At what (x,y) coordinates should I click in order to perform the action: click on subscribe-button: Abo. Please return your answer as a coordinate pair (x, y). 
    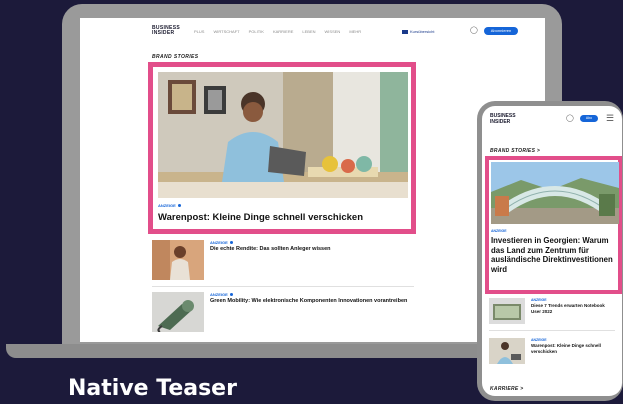
    Looking at the image, I should click on (589, 118).